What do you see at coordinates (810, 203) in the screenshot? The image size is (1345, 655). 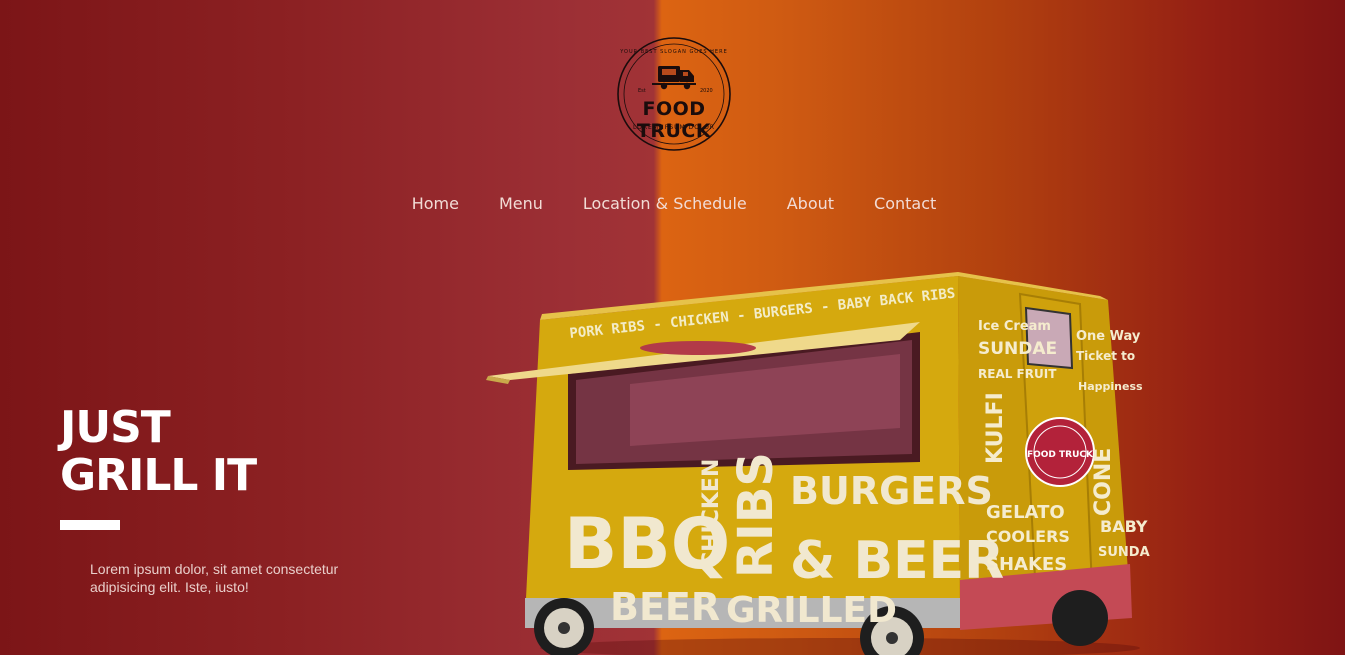 I see `nav-about: About` at bounding box center [810, 203].